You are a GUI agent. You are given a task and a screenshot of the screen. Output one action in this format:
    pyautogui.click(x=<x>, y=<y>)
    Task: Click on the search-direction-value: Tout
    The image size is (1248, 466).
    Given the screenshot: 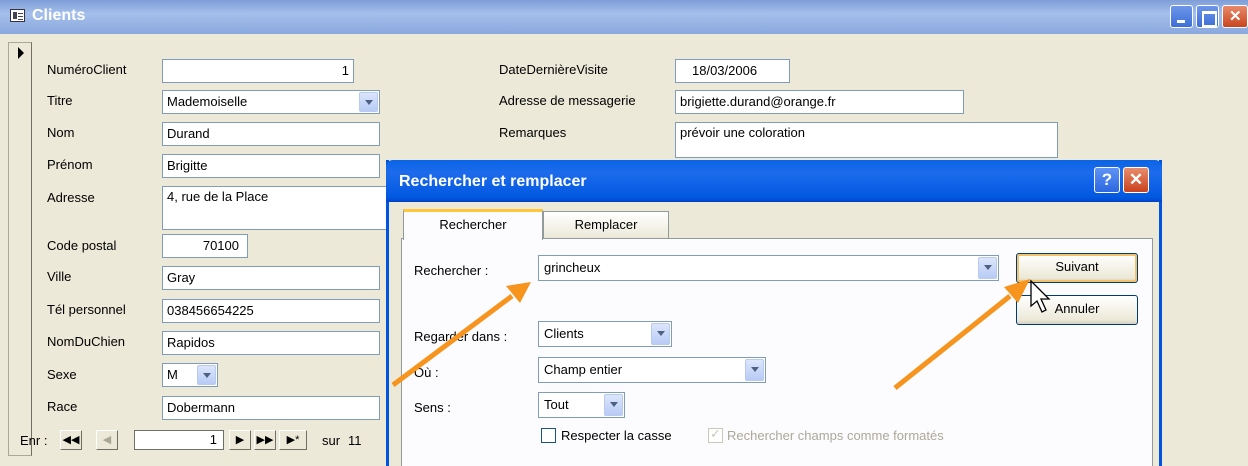 What is the action you would take?
    pyautogui.click(x=556, y=404)
    